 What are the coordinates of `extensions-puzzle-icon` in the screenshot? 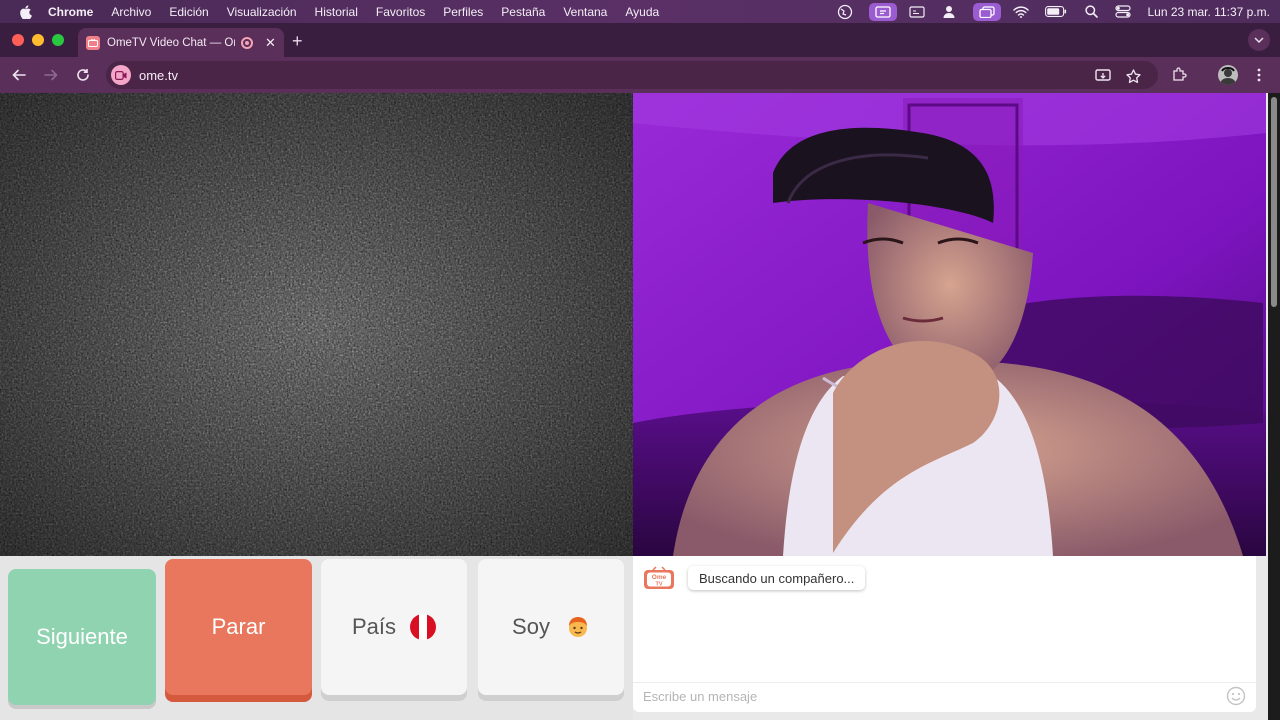 It's located at (1179, 75).